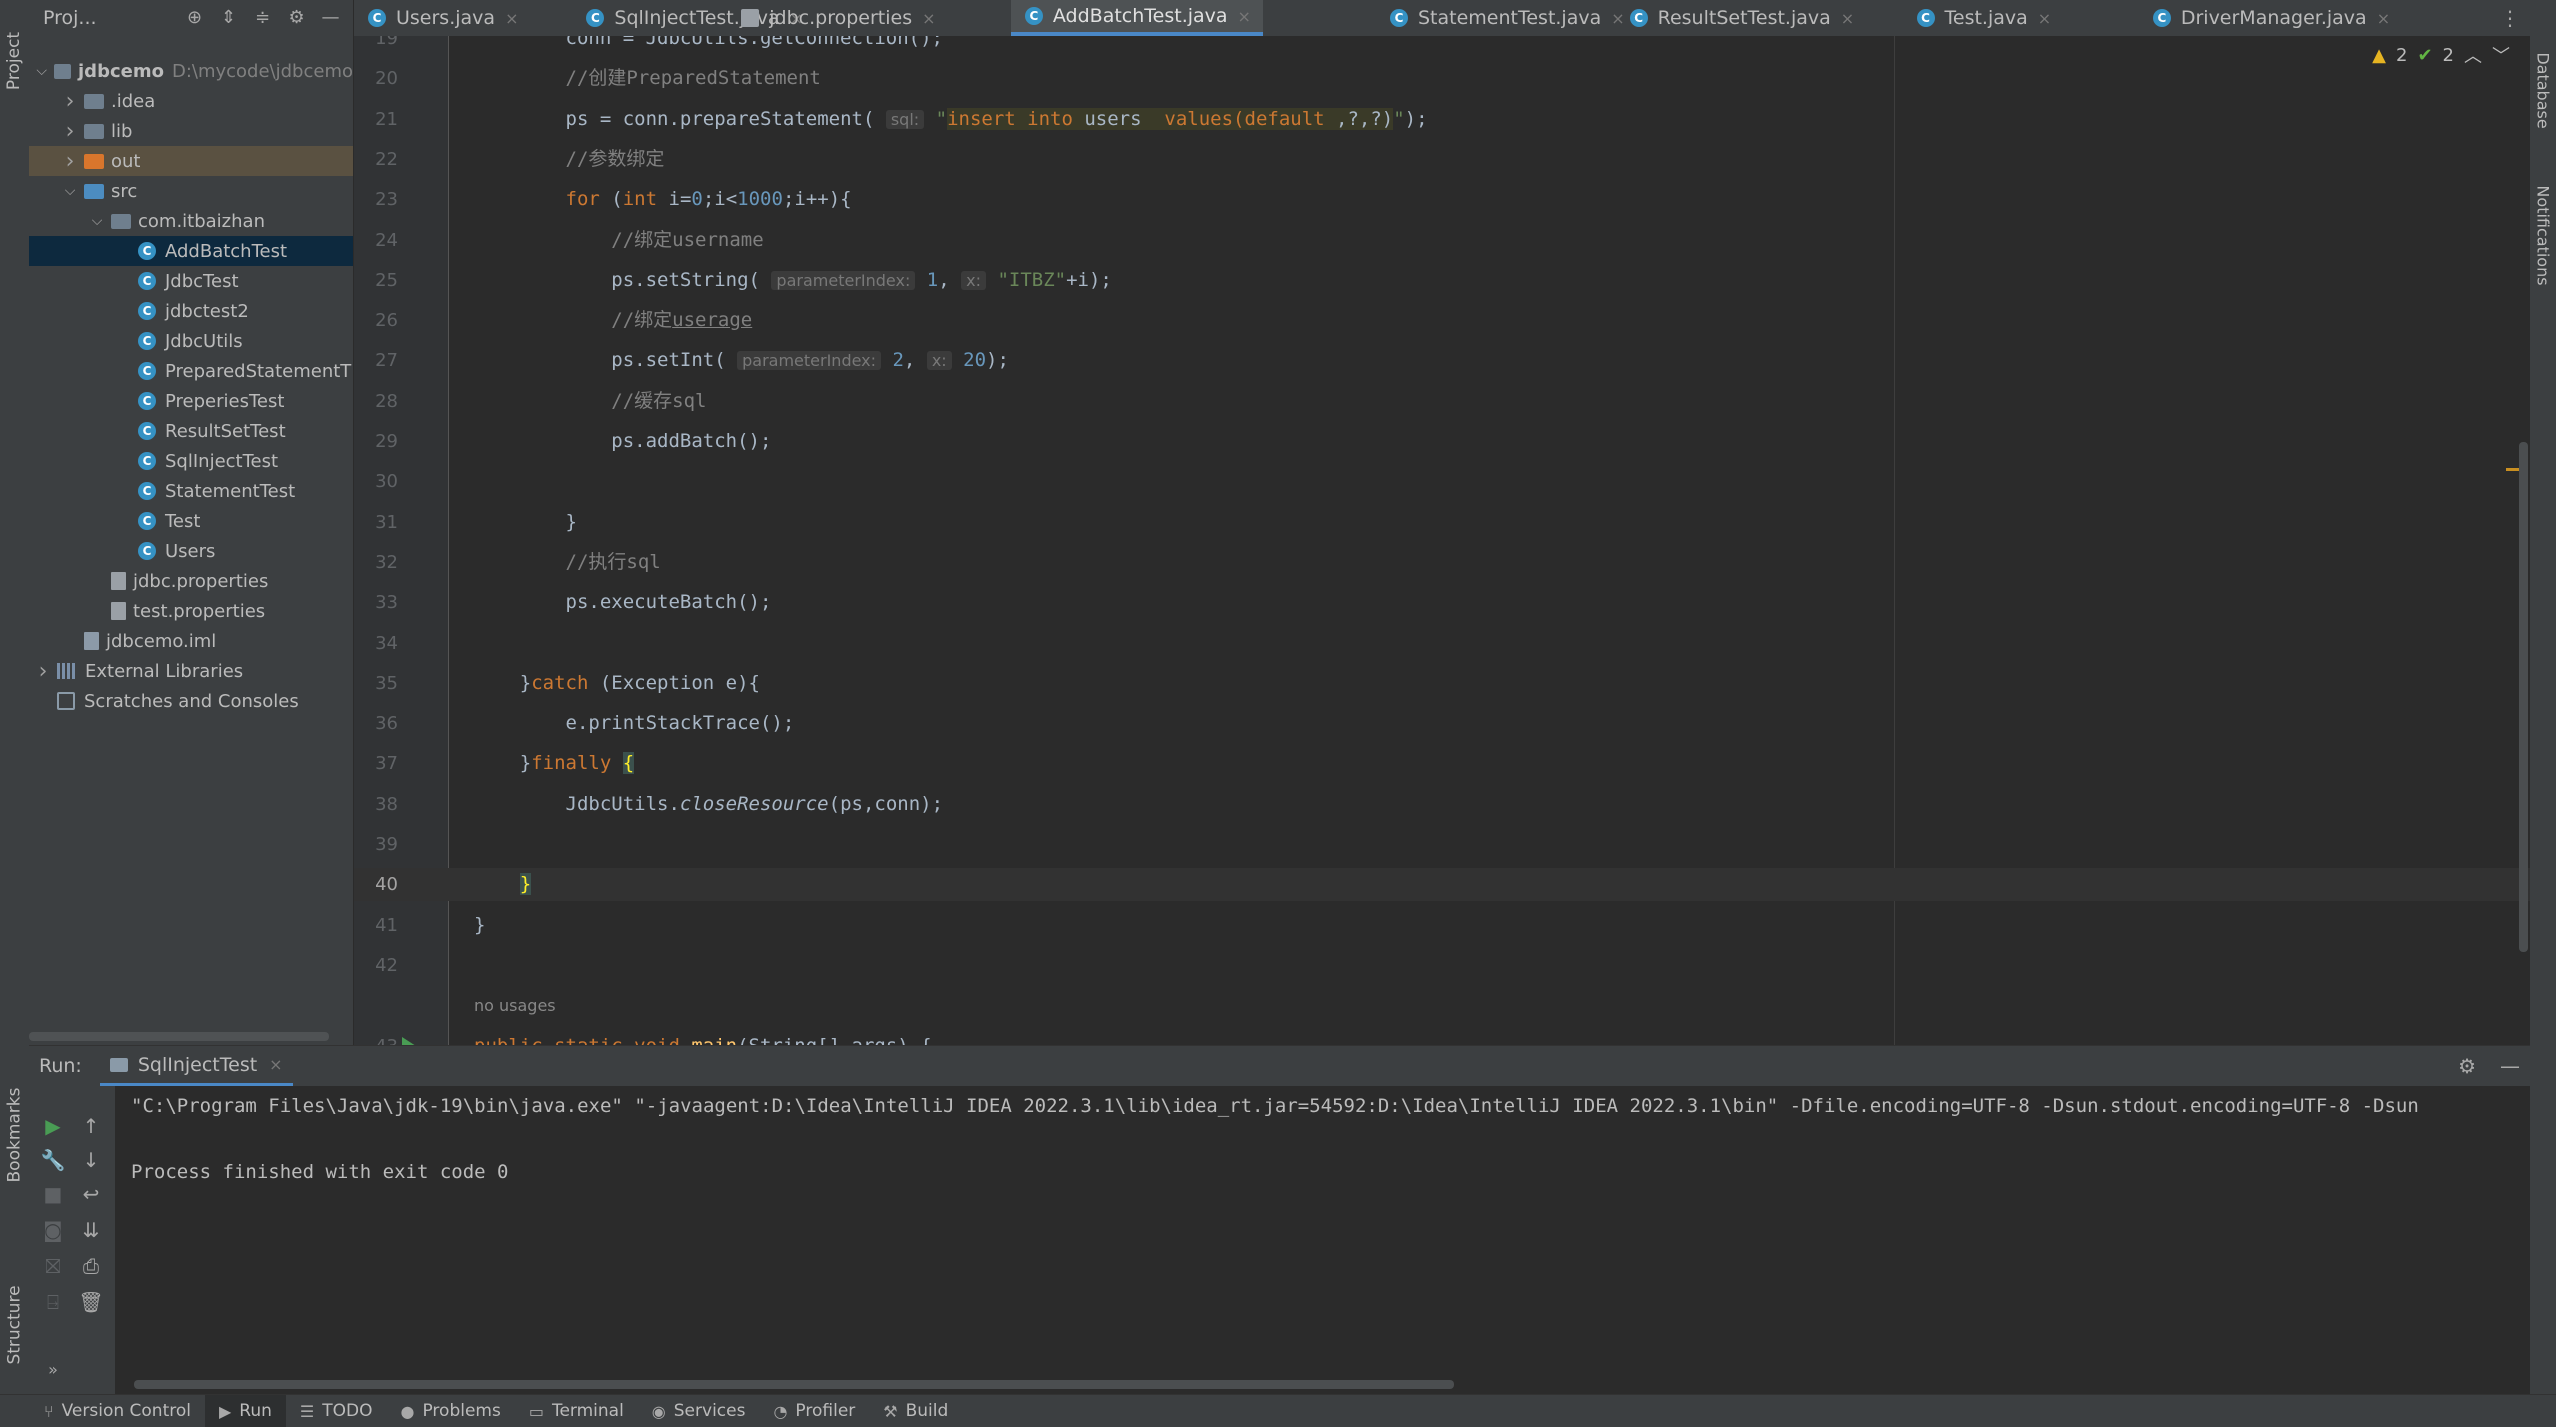 The height and width of the screenshot is (1427, 2556). What do you see at coordinates (53, 1160) in the screenshot?
I see `wrench-icon: 🔧` at bounding box center [53, 1160].